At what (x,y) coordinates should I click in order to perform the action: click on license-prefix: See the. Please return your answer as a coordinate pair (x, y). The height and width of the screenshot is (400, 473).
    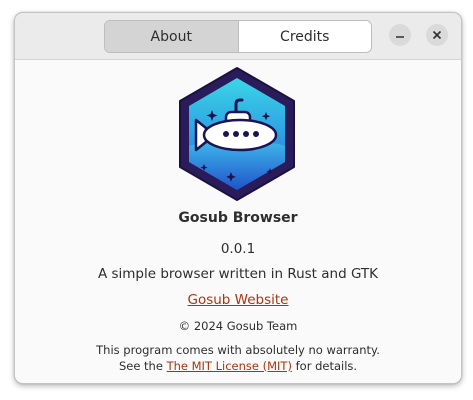
    Looking at the image, I should click on (140, 366).